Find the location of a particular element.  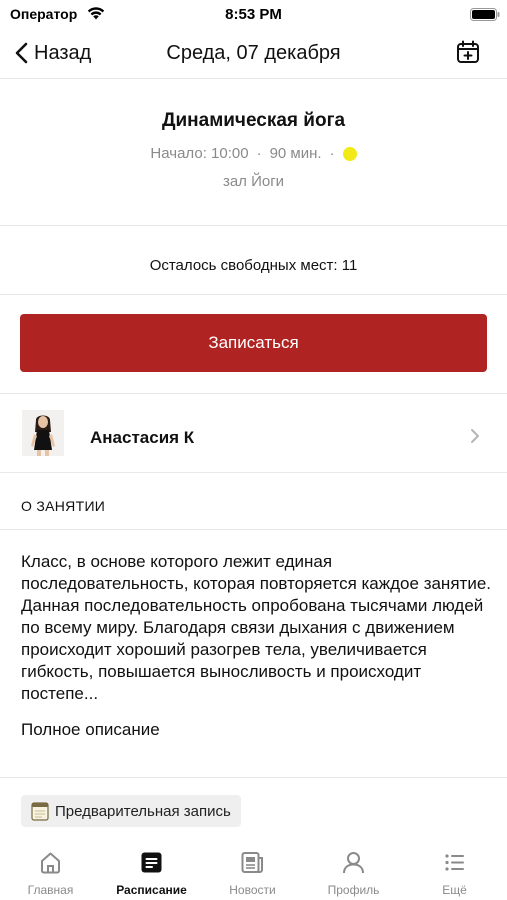

more-icon is located at coordinates (454, 862).